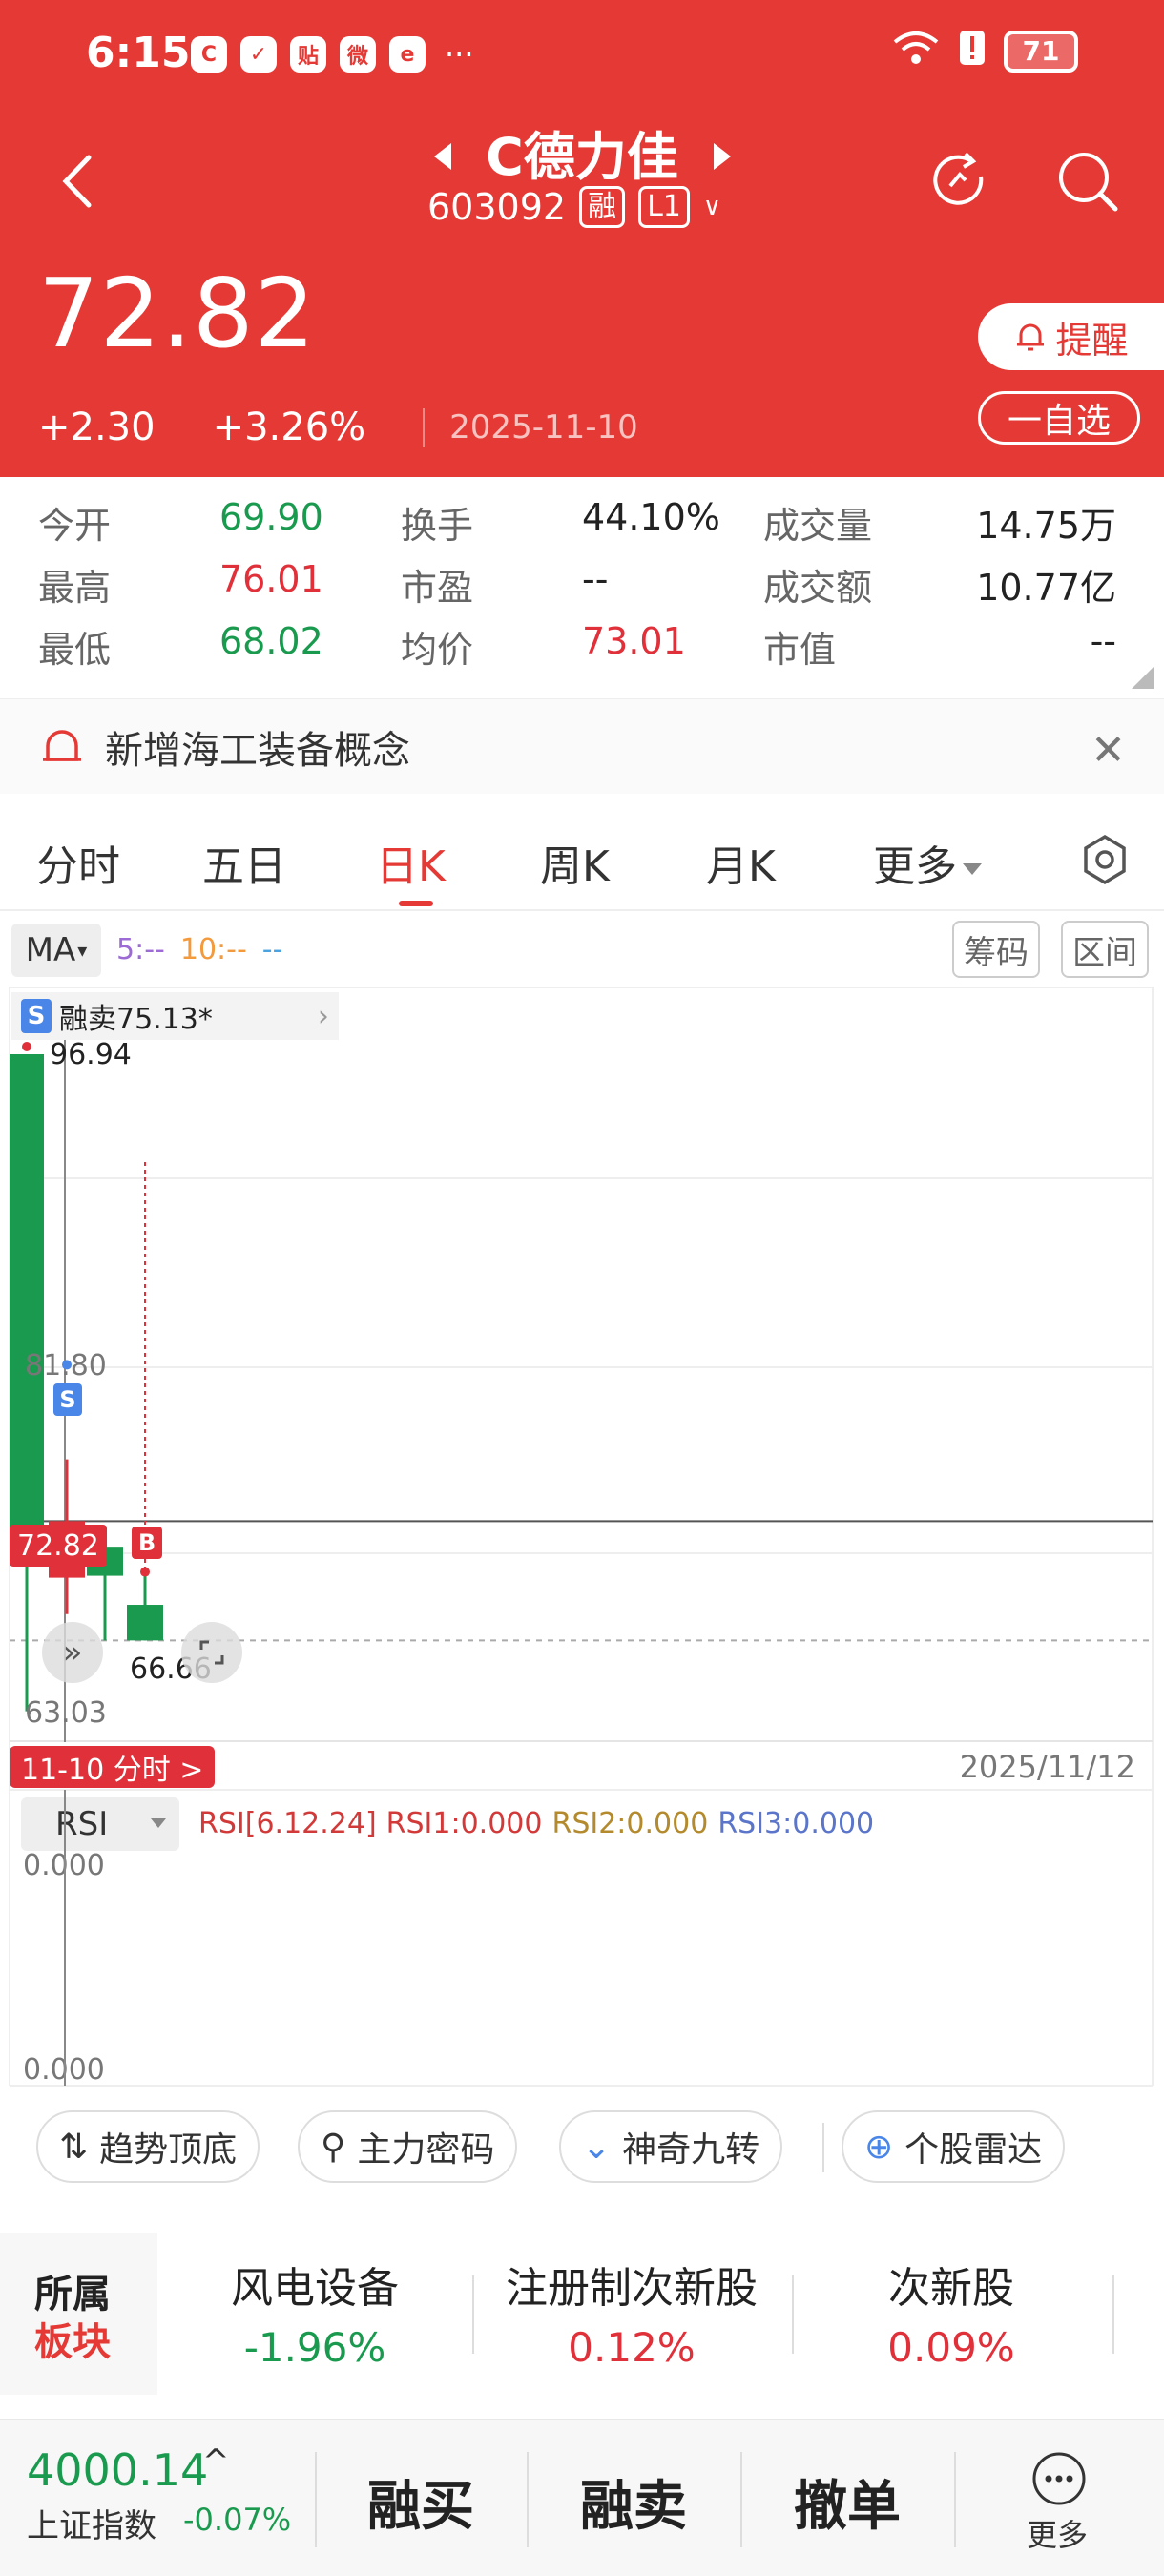 The image size is (1164, 2576). I want to click on quote-label: 今开, so click(75, 526).